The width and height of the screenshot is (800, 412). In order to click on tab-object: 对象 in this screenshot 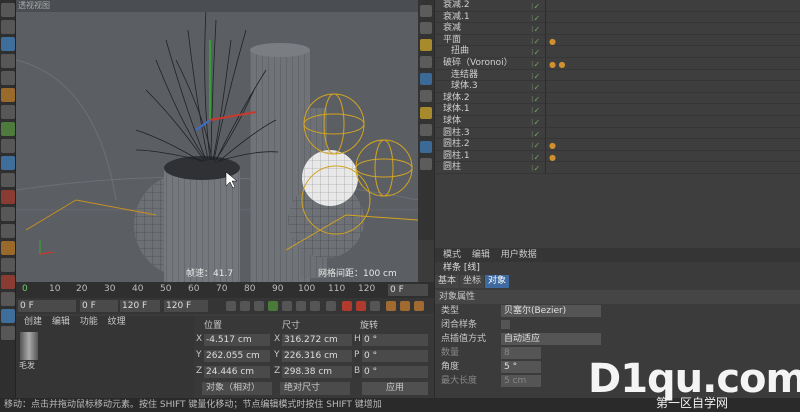, I will do `click(497, 281)`.